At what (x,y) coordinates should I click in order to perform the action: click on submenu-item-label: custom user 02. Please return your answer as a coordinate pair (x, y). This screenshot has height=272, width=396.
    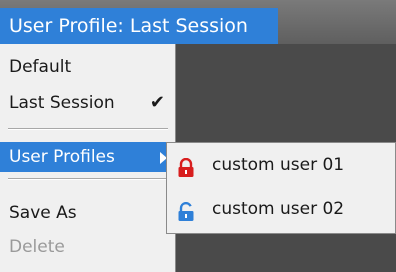
    Looking at the image, I should click on (278, 209).